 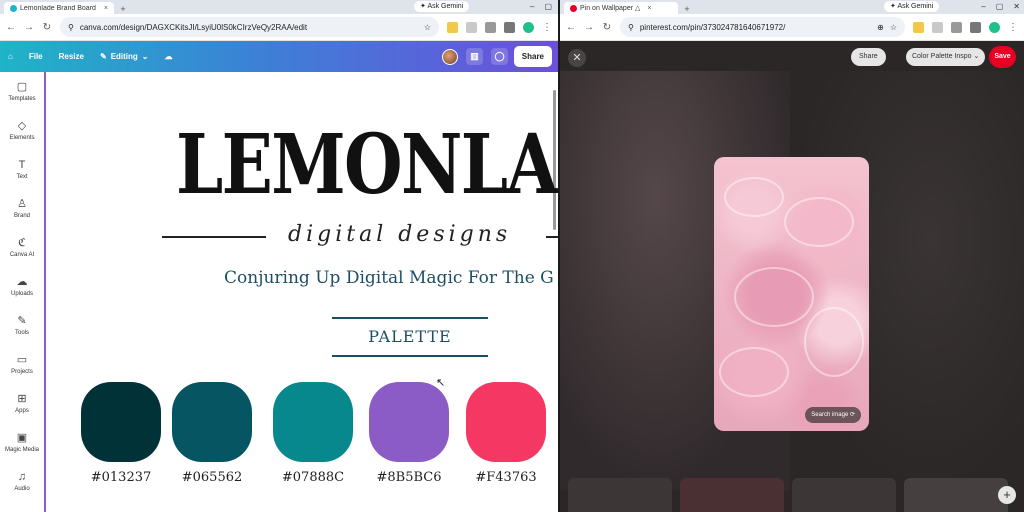 I want to click on home-button: ⌂, so click(x=10, y=56).